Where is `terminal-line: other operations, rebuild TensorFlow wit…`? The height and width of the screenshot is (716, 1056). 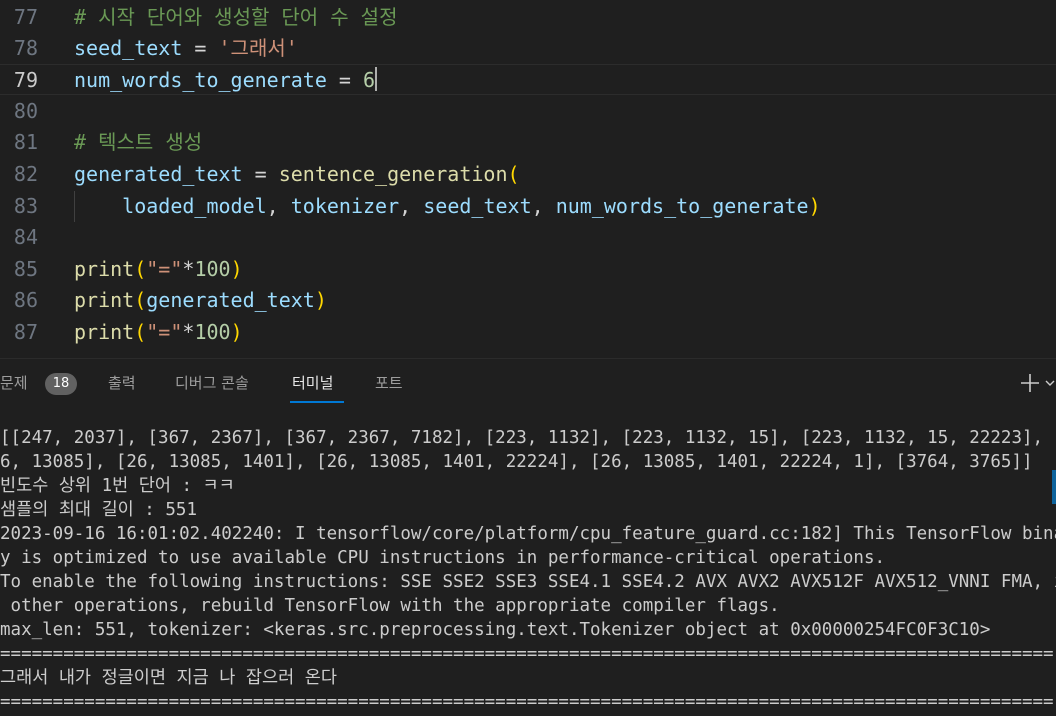
terminal-line: other operations, rebuild TensorFlow wit… is located at coordinates (390, 606).